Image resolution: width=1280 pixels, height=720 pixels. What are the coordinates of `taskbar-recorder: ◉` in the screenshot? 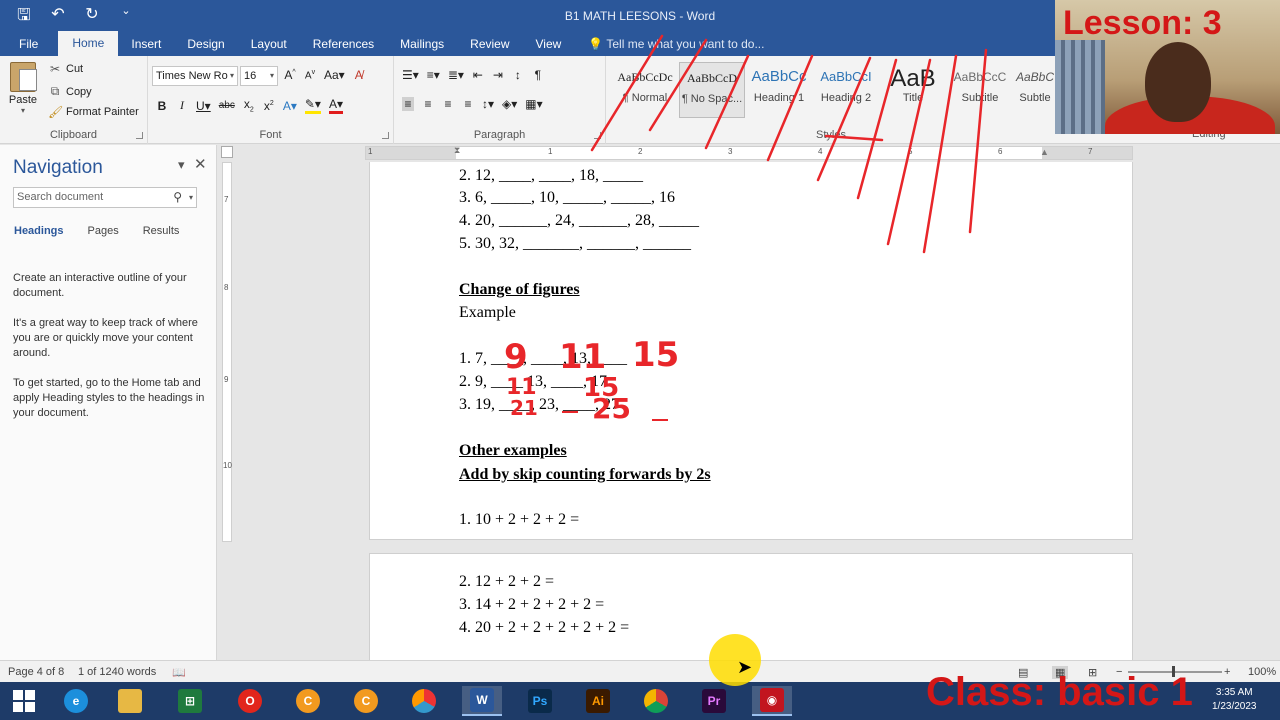 It's located at (772, 701).